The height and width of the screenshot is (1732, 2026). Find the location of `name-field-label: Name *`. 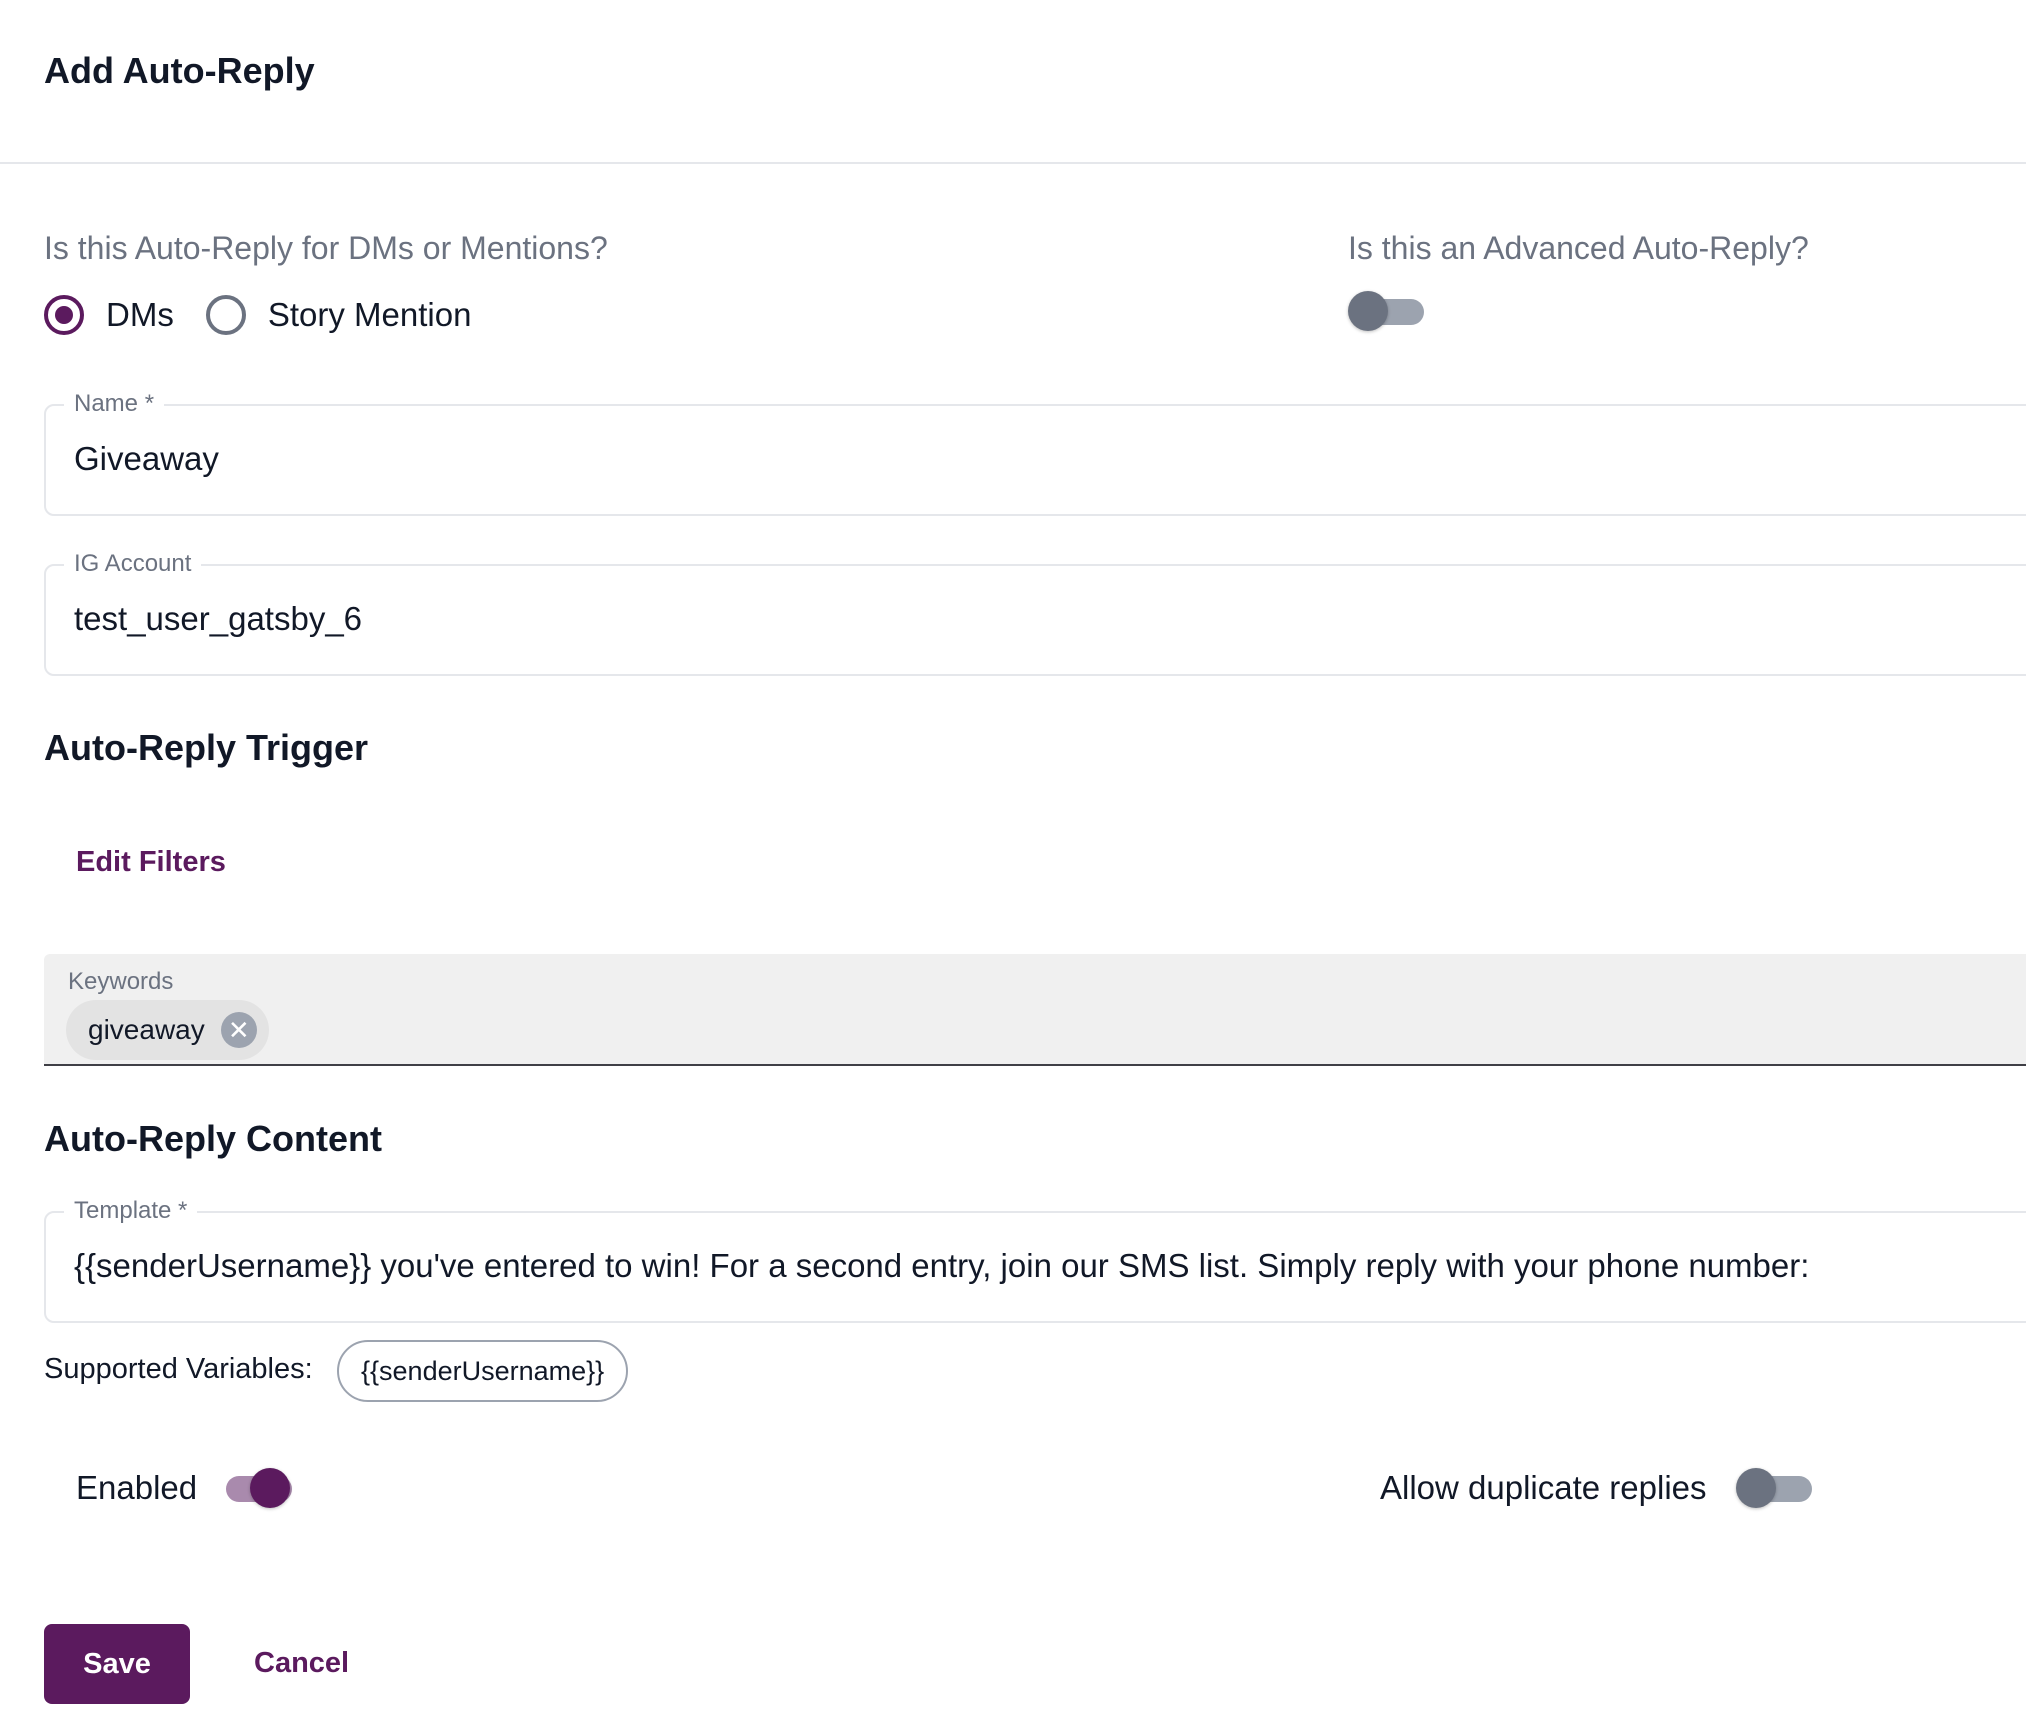

name-field-label: Name * is located at coordinates (114, 404).